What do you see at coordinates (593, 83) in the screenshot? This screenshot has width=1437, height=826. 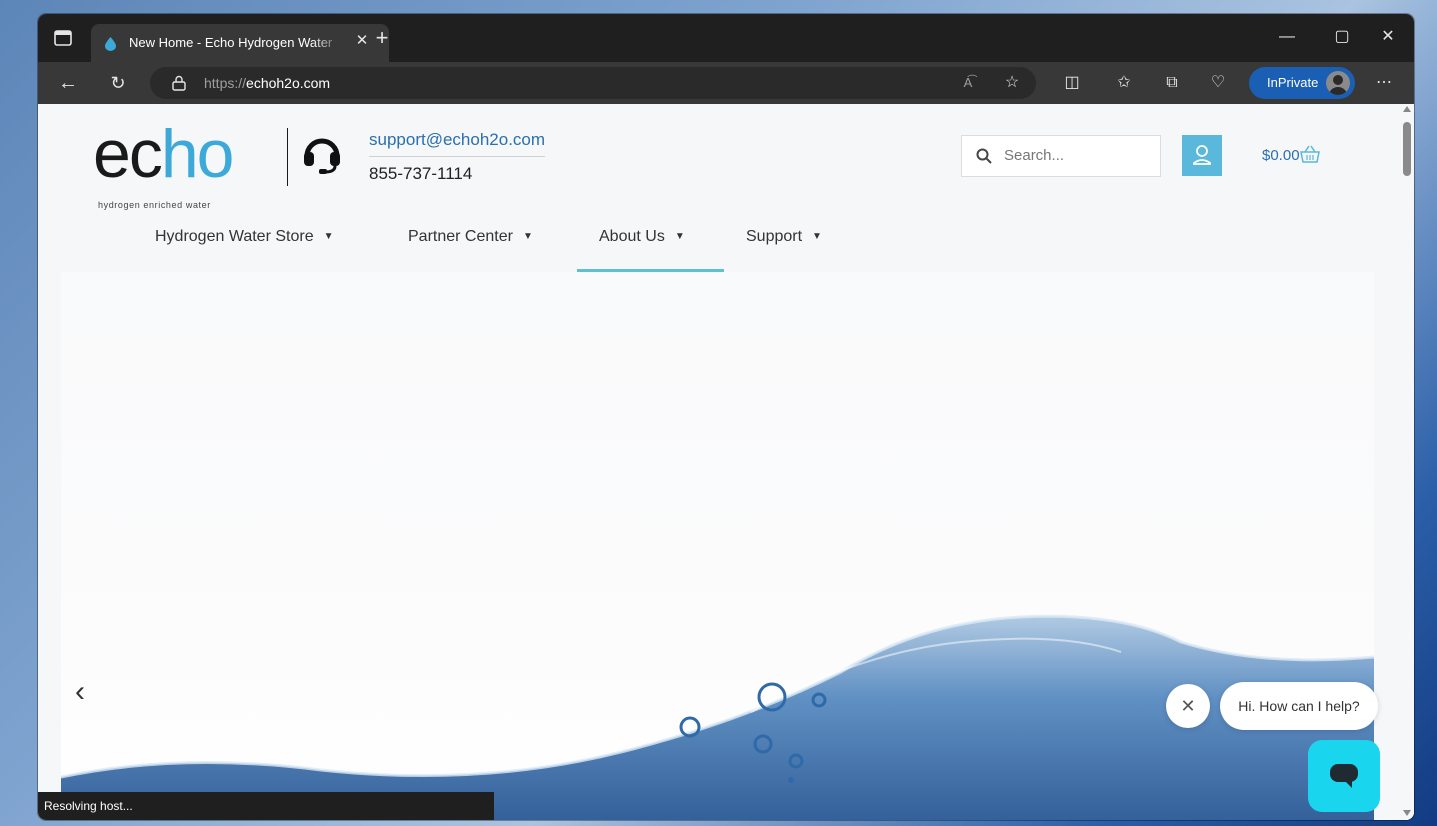 I see `address-bar: https://echoh2o.com A͡ ☆` at bounding box center [593, 83].